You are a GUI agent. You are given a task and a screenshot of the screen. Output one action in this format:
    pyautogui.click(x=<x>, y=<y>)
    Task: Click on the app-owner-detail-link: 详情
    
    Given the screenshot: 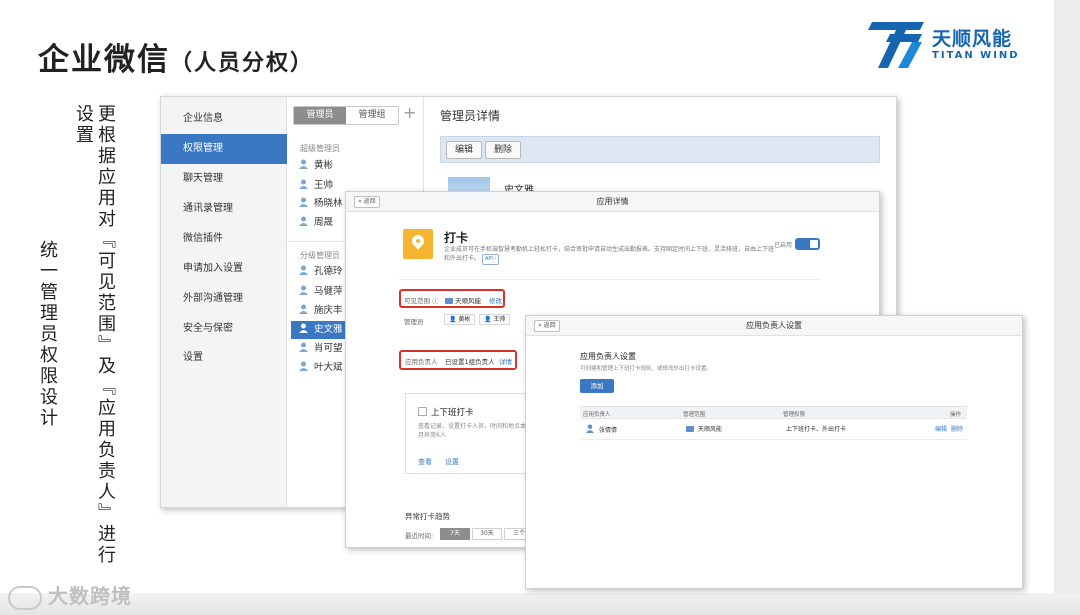 What is the action you would take?
    pyautogui.click(x=505, y=361)
    